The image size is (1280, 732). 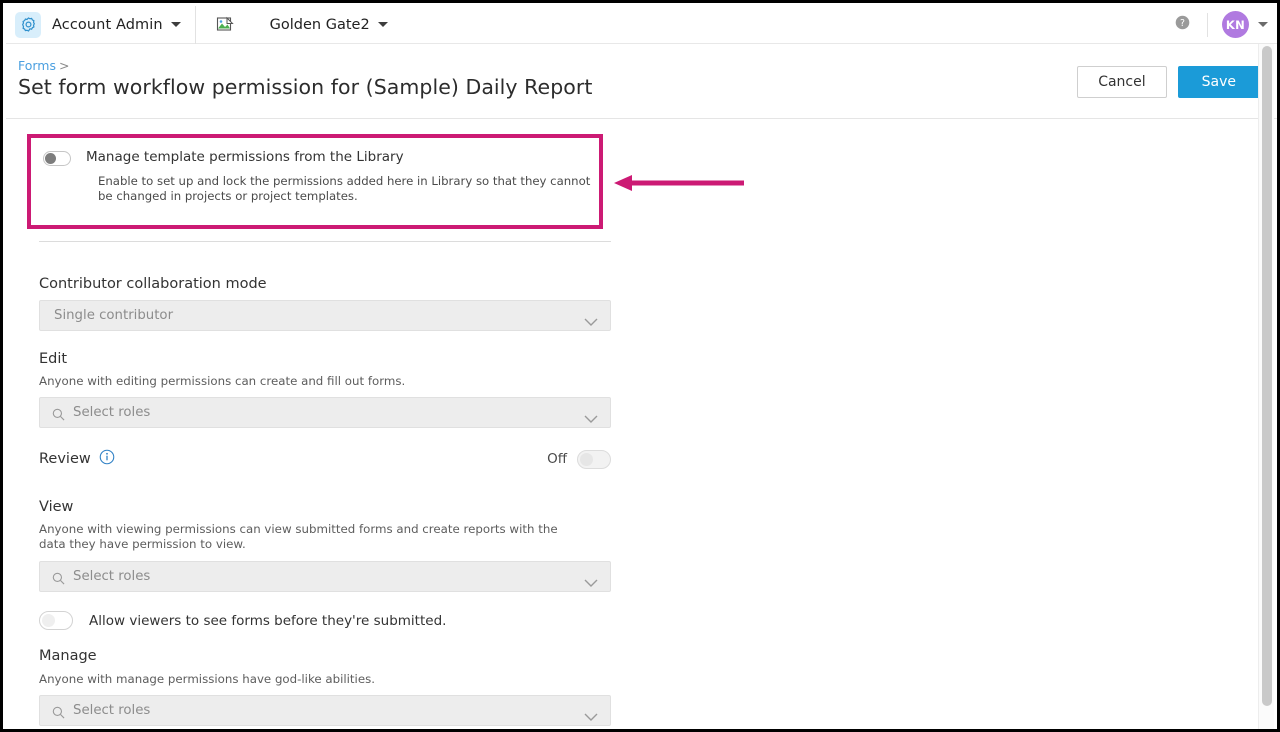 What do you see at coordinates (325, 412) in the screenshot?
I see `edit-roles-select: Select roles` at bounding box center [325, 412].